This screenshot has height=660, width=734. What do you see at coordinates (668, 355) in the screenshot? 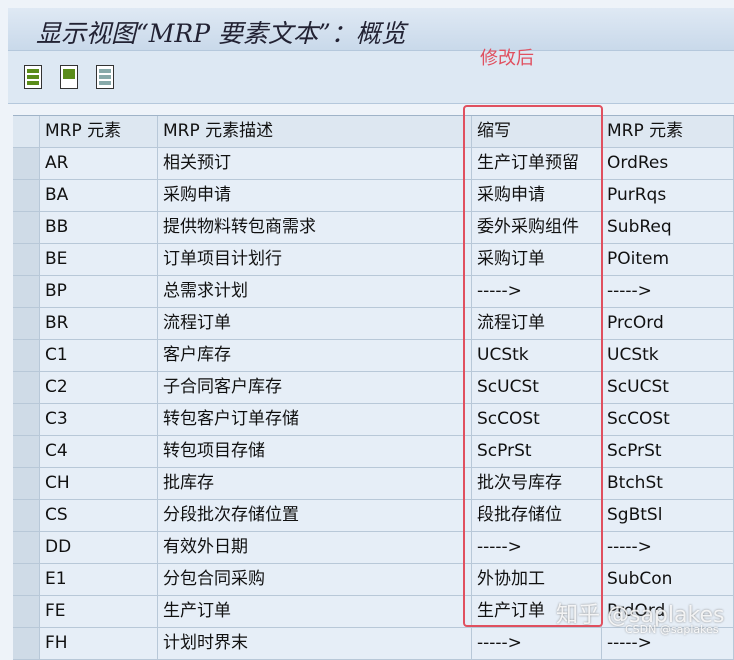
I see `mrp-element-2-cell: UCStk` at bounding box center [668, 355].